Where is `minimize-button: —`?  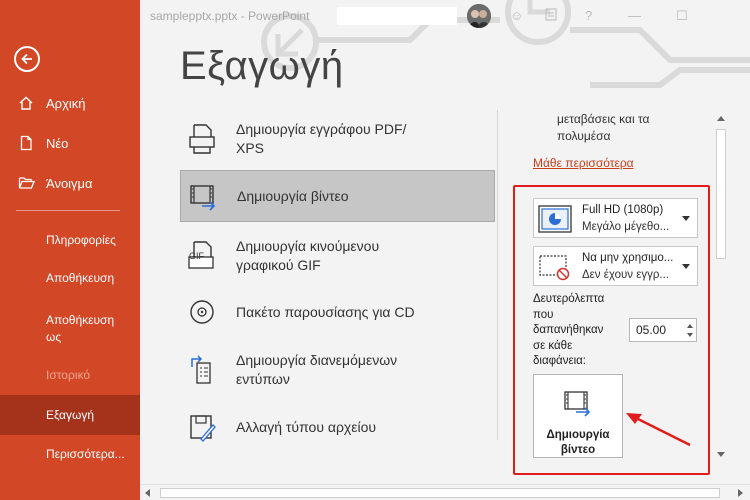 minimize-button: — is located at coordinates (634, 15).